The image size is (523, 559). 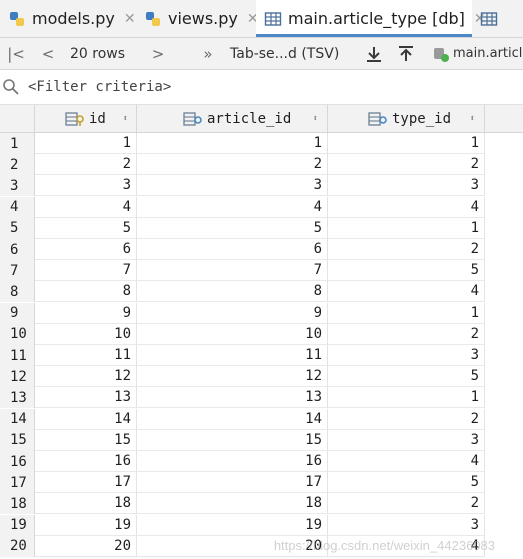 I want to click on cell-id: 14, so click(x=86, y=419).